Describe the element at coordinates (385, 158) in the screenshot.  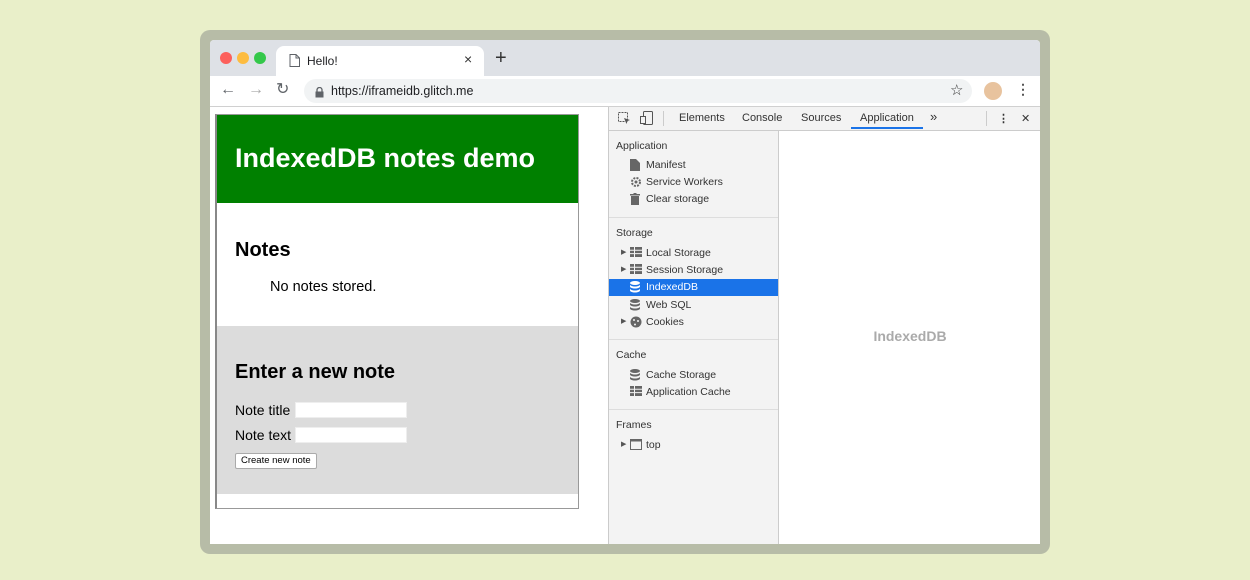
I see `hero-title: IndexedDB notes demo` at that location.